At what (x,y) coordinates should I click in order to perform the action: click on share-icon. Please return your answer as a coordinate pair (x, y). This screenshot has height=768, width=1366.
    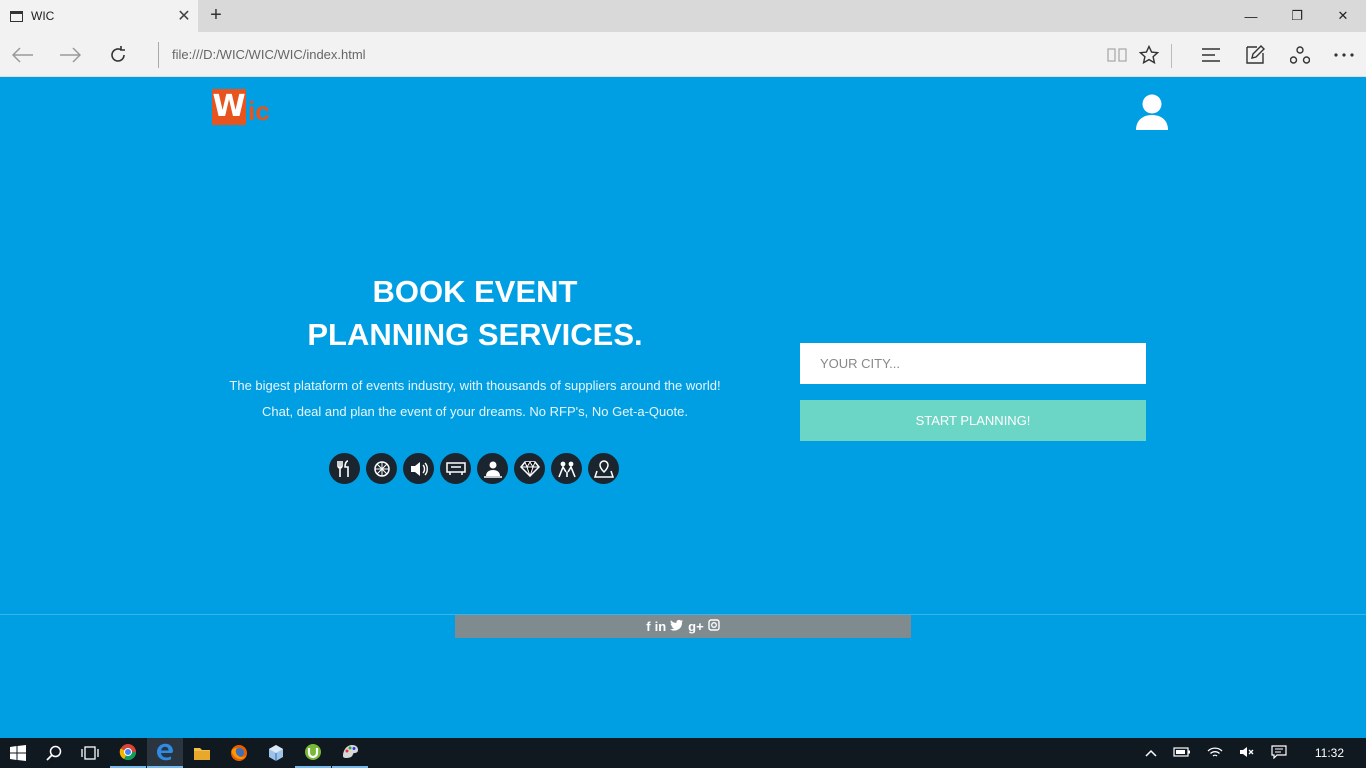
    Looking at the image, I should click on (1300, 55).